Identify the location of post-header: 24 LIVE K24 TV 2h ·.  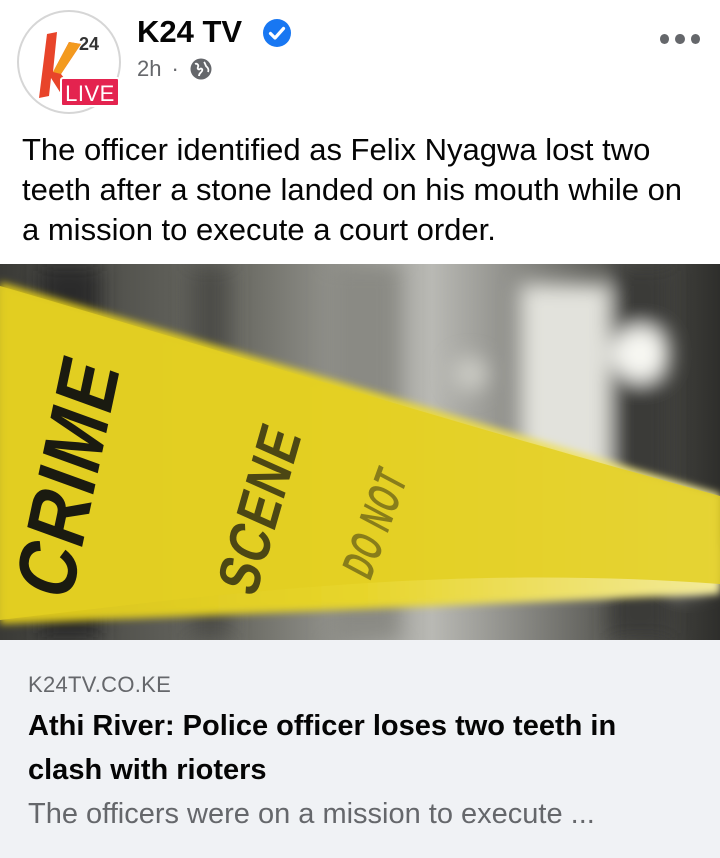
(360, 59).